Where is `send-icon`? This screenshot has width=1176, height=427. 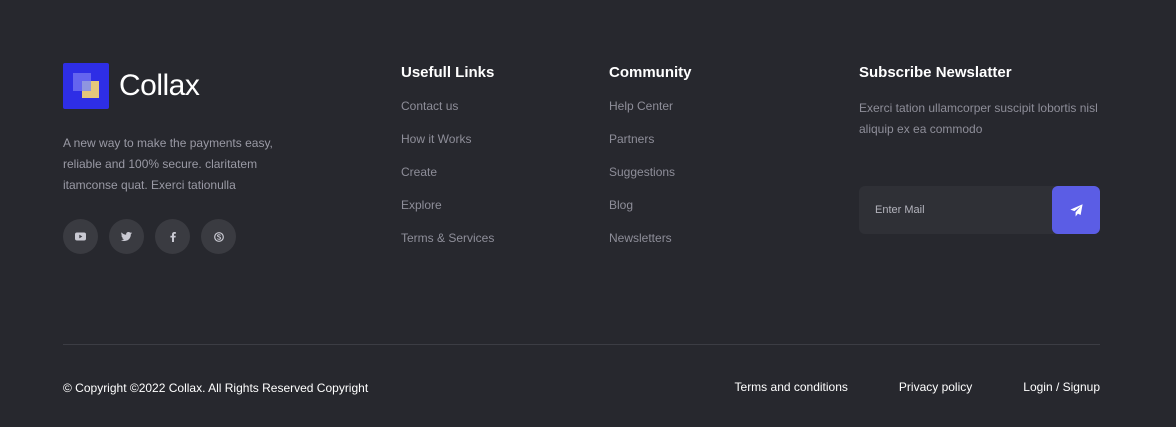
send-icon is located at coordinates (1076, 209).